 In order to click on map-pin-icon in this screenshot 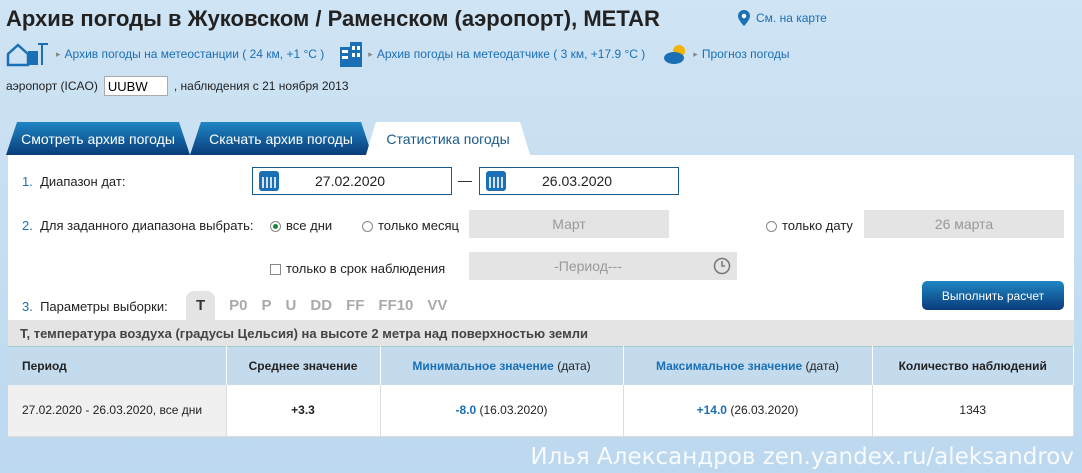, I will do `click(744, 18)`.